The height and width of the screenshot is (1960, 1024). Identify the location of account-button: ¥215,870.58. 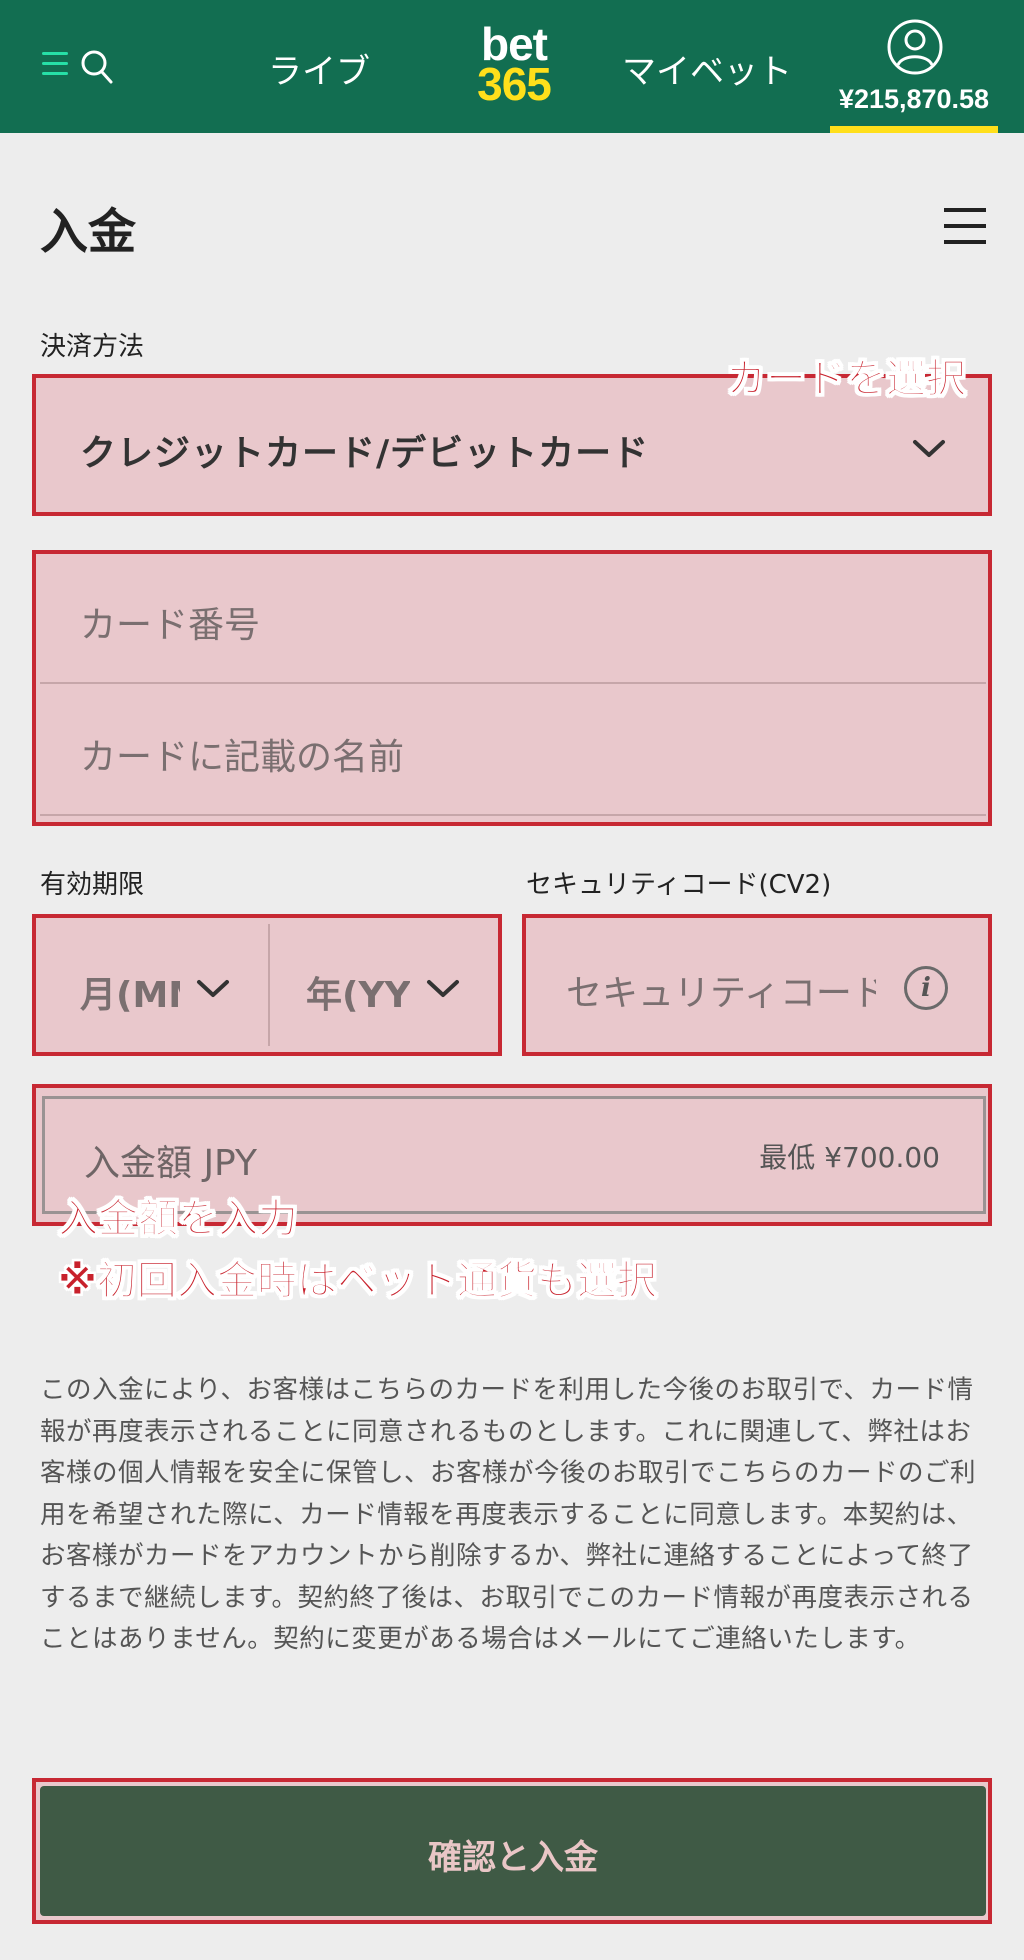
(914, 75).